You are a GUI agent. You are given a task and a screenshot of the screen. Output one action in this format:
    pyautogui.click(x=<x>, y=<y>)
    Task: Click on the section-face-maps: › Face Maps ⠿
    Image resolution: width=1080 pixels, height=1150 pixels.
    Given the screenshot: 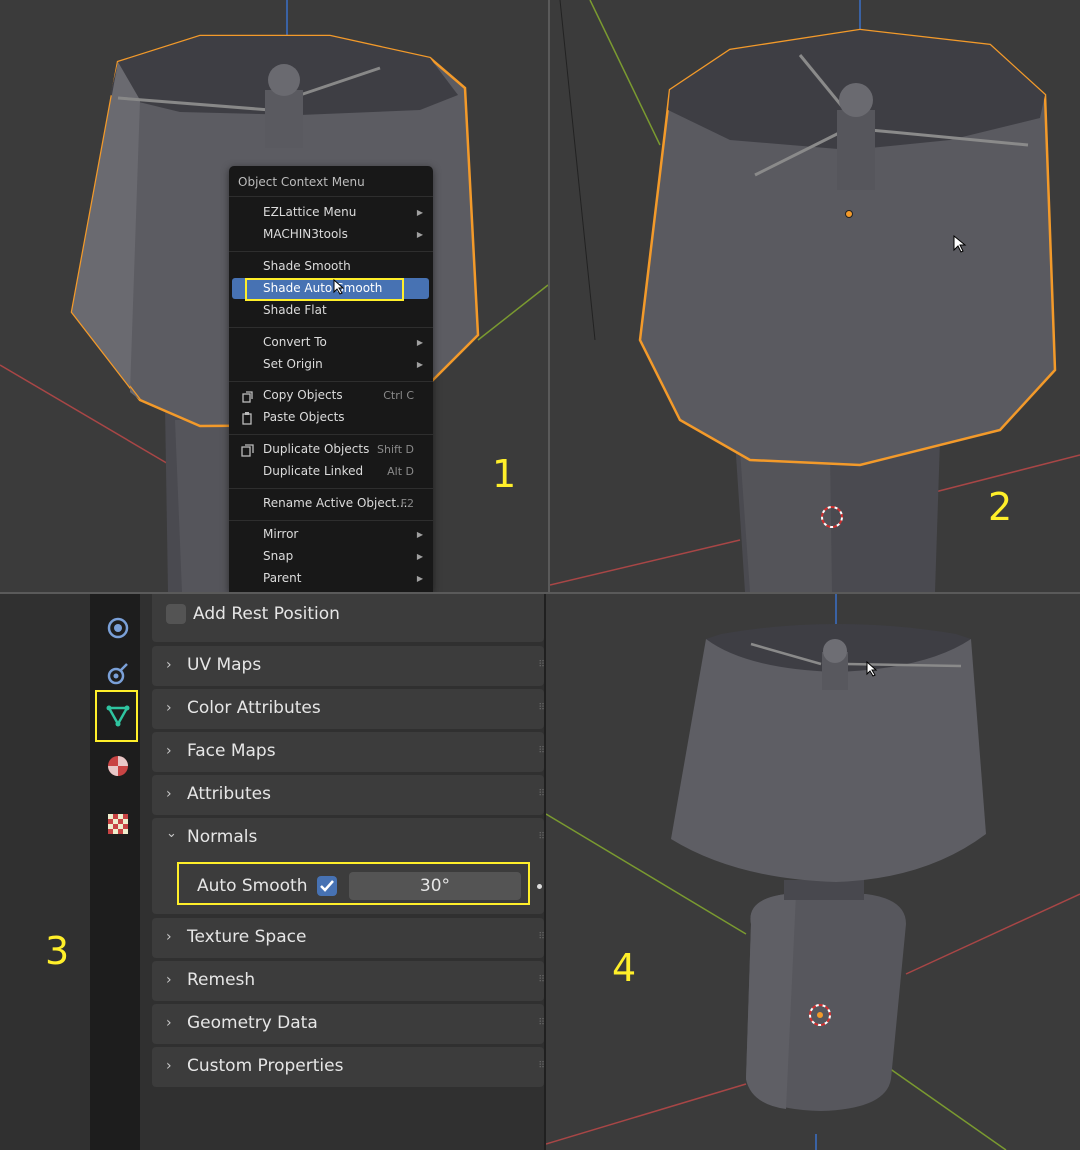 What is the action you would take?
    pyautogui.click(x=348, y=752)
    